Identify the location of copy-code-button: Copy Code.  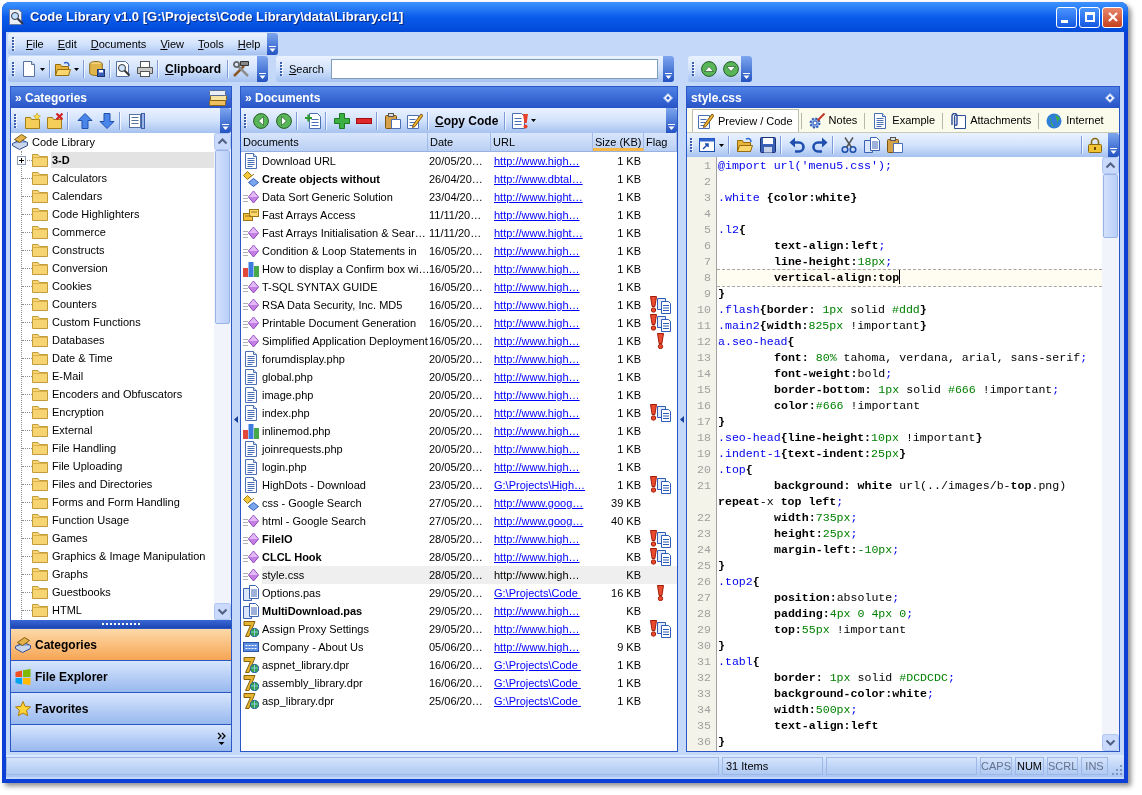
(467, 120).